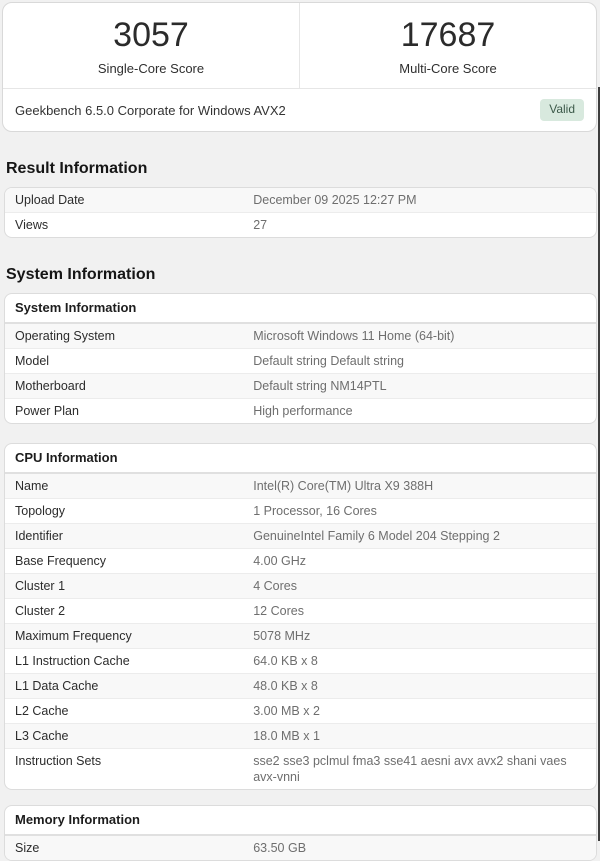 The image size is (600, 861). I want to click on row-value: 4 Cores, so click(275, 586).